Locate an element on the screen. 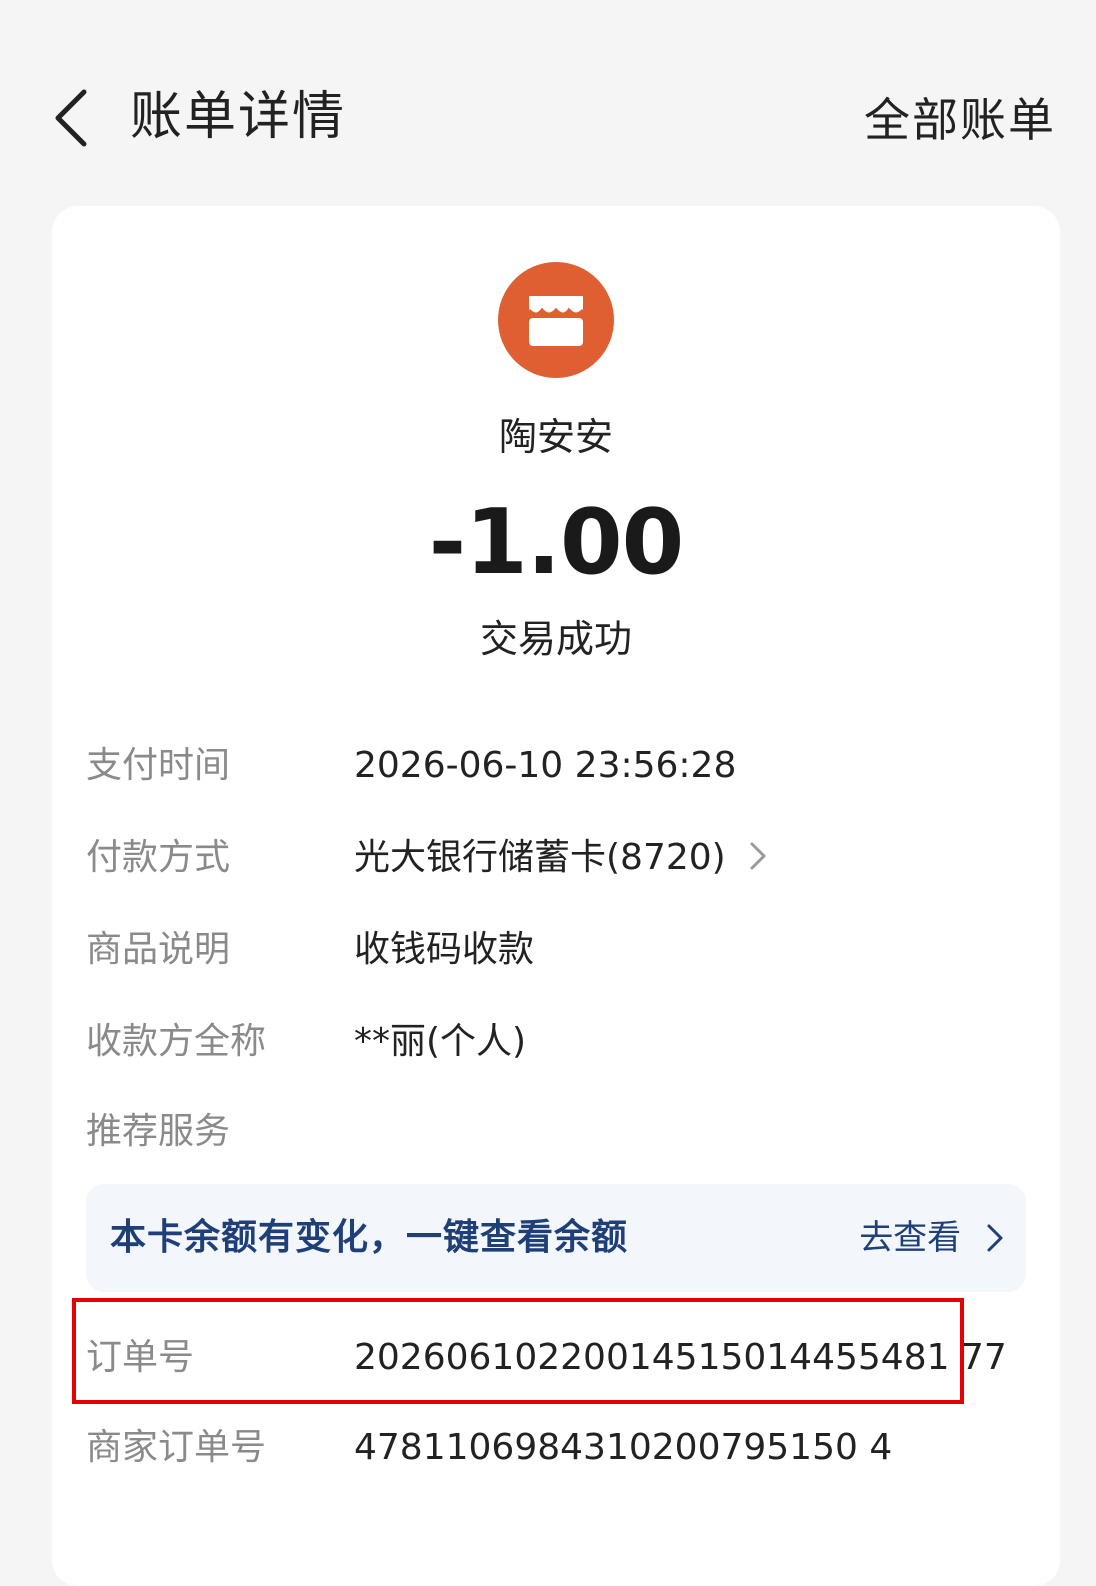 The image size is (1096, 1586). recommend-label: 推荐服务 is located at coordinates (158, 1131).